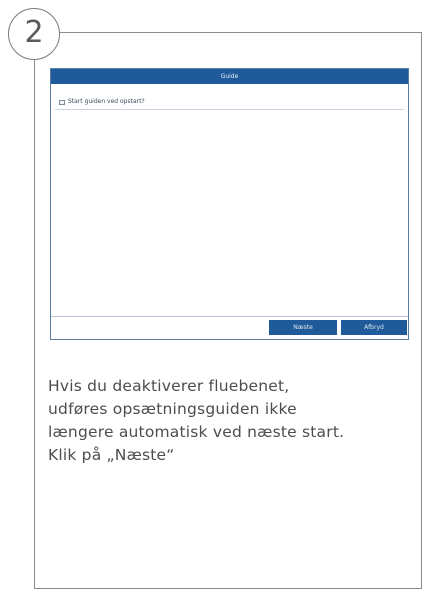 This screenshot has height=595, width=426. What do you see at coordinates (229, 327) in the screenshot?
I see `dialog-footer: Næste Afbryd` at bounding box center [229, 327].